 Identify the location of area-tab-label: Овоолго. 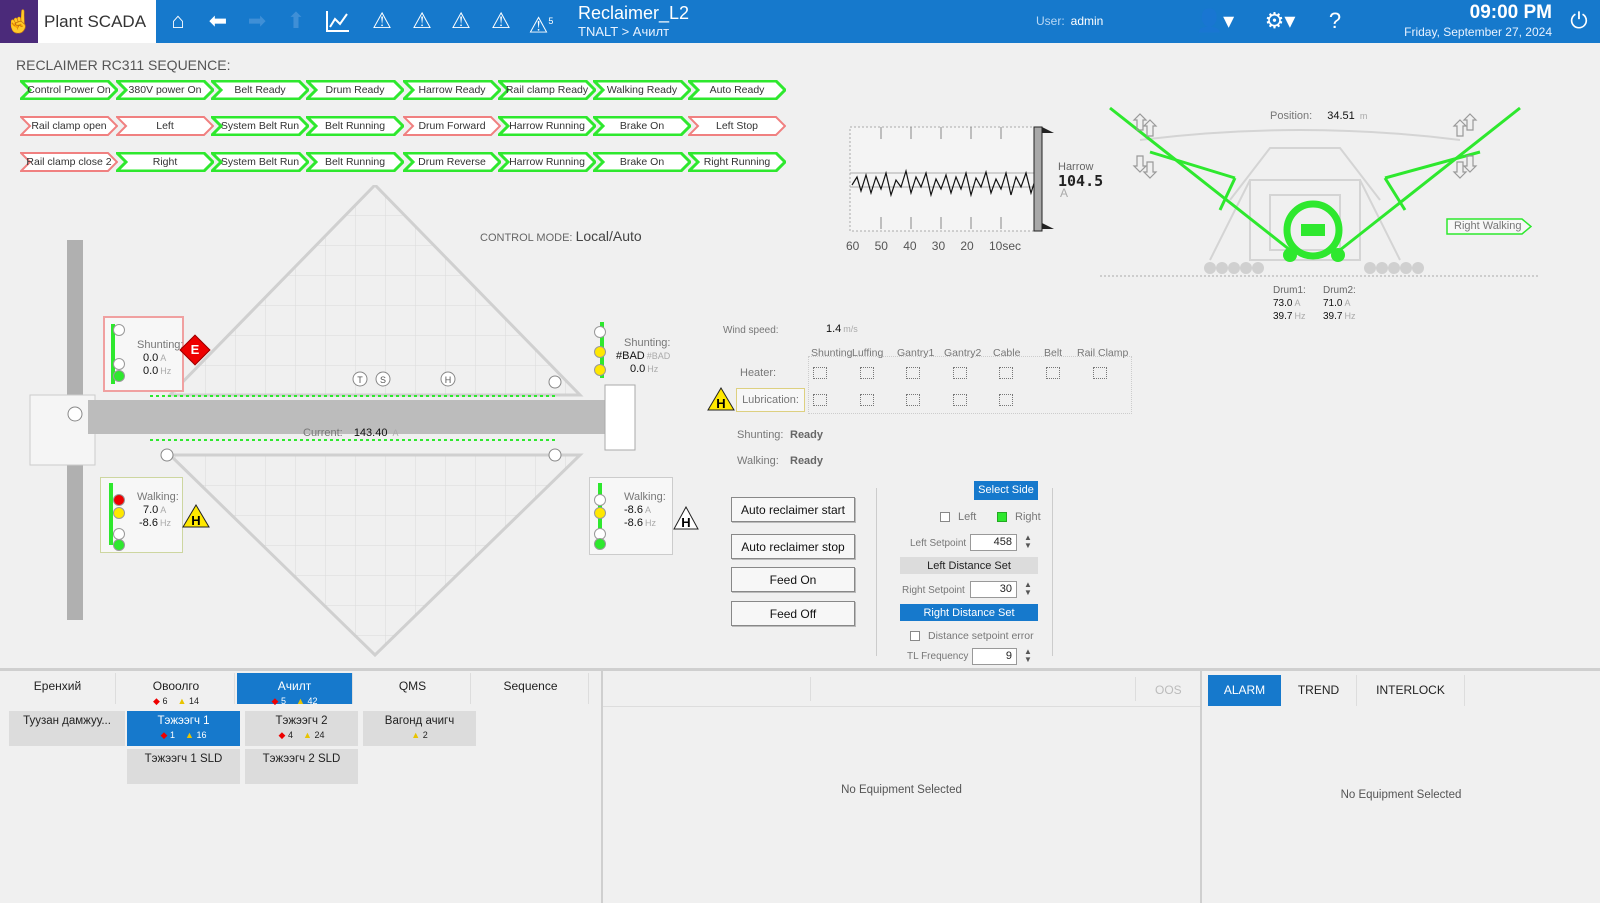
(176, 686).